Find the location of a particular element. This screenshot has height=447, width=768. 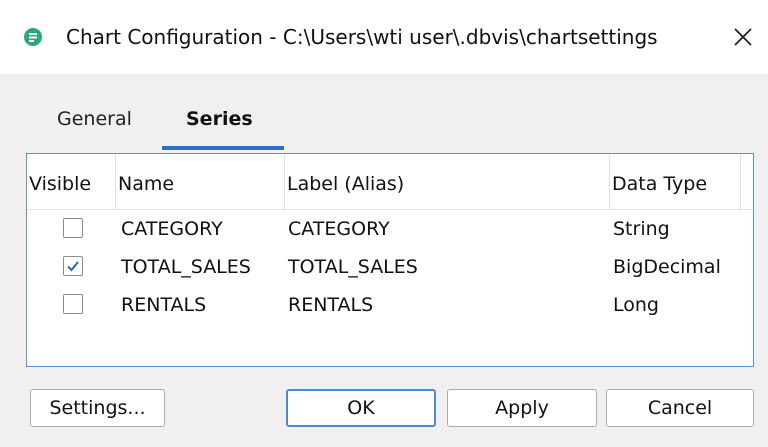

dbvis-icon is located at coordinates (33, 37).